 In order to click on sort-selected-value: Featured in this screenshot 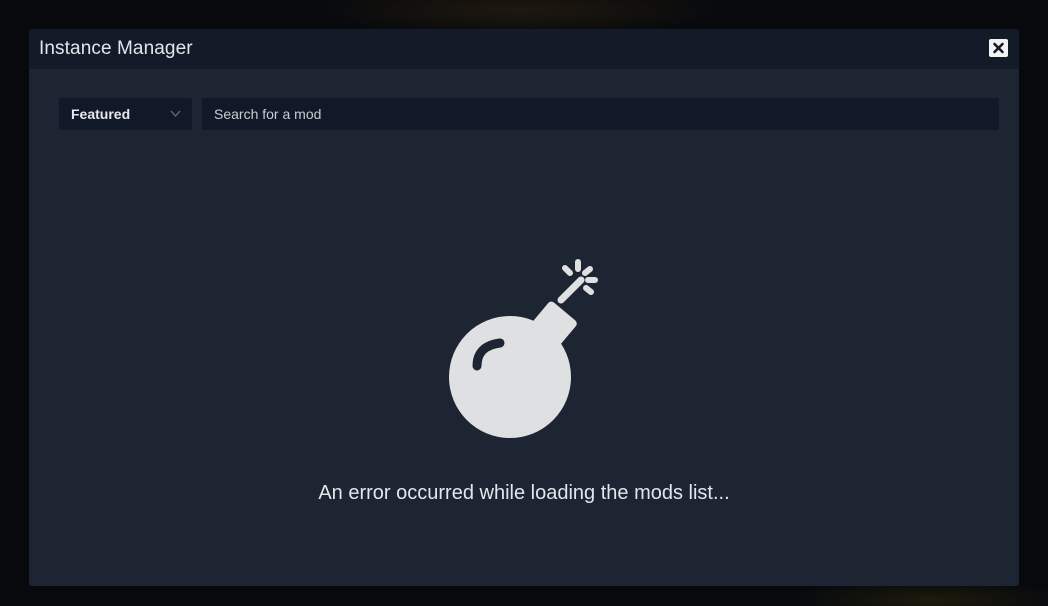, I will do `click(101, 114)`.